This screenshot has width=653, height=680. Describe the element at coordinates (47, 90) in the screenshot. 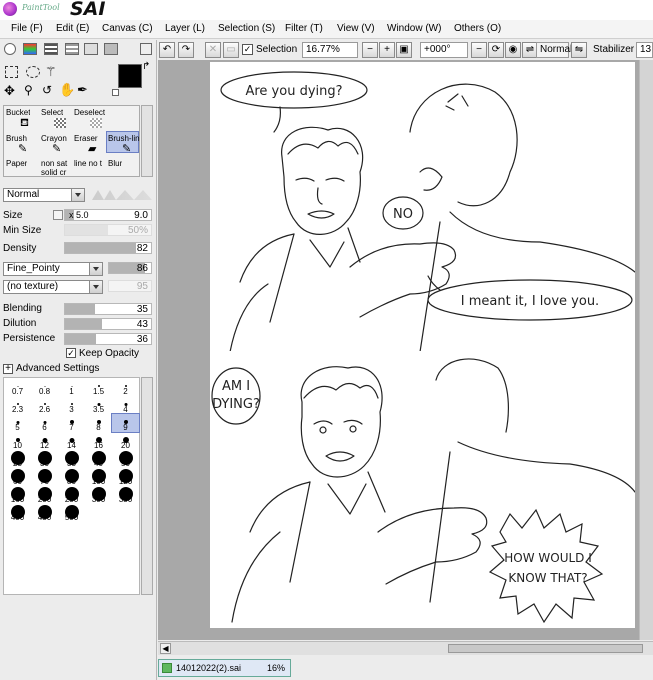

I see `rotate-icon: ↺` at that location.